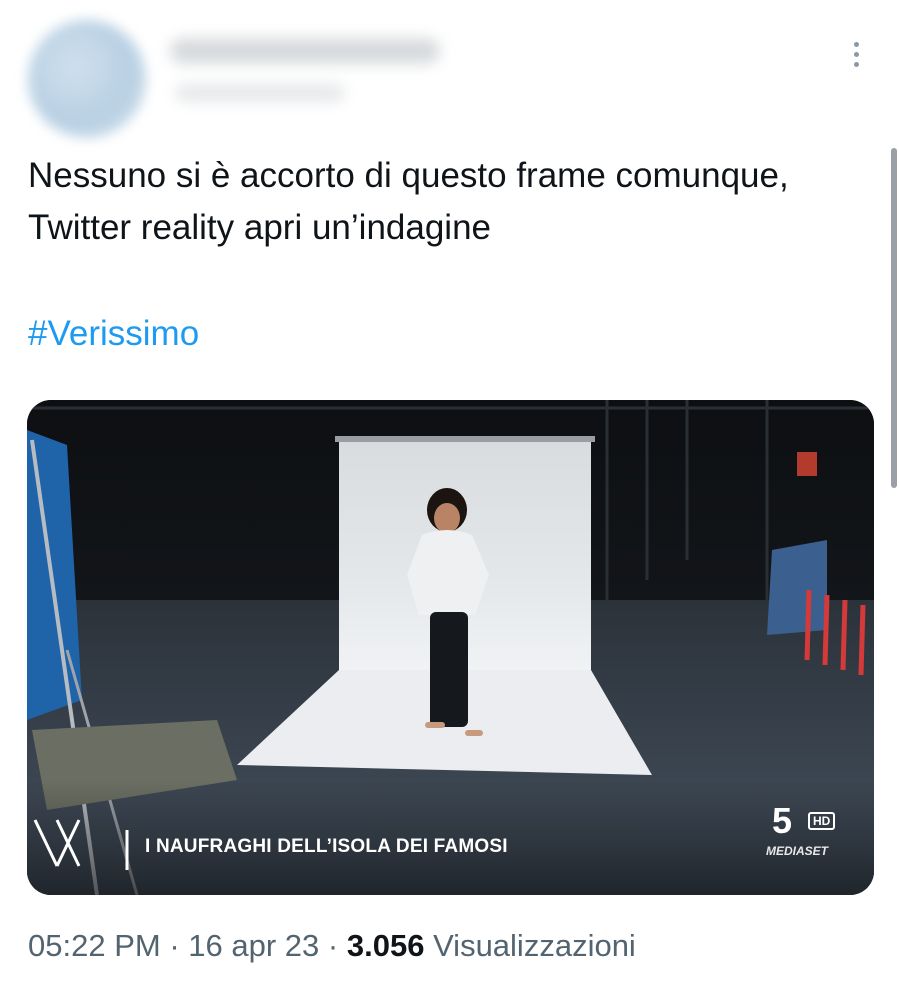  I want to click on username-blurred, so click(260, 93).